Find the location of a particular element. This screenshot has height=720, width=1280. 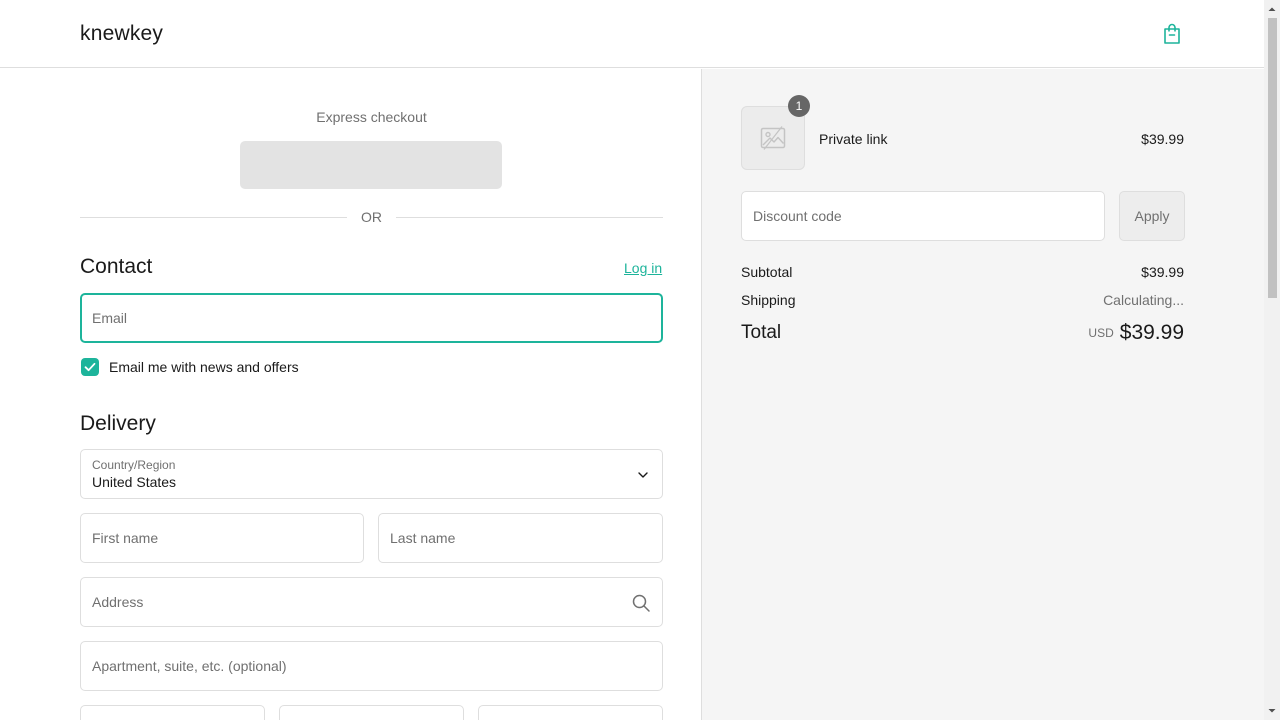

scrollbar-thumb is located at coordinates (1272, 158).